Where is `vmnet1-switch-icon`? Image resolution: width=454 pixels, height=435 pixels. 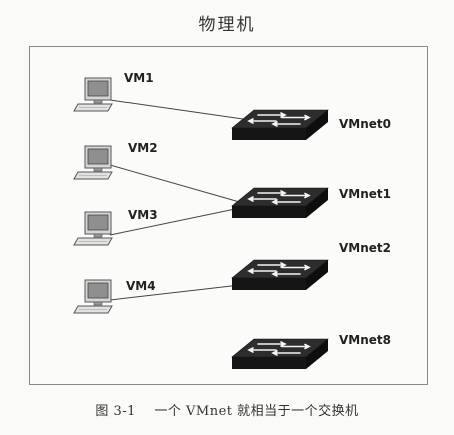
vmnet1-switch-icon is located at coordinates (280, 203).